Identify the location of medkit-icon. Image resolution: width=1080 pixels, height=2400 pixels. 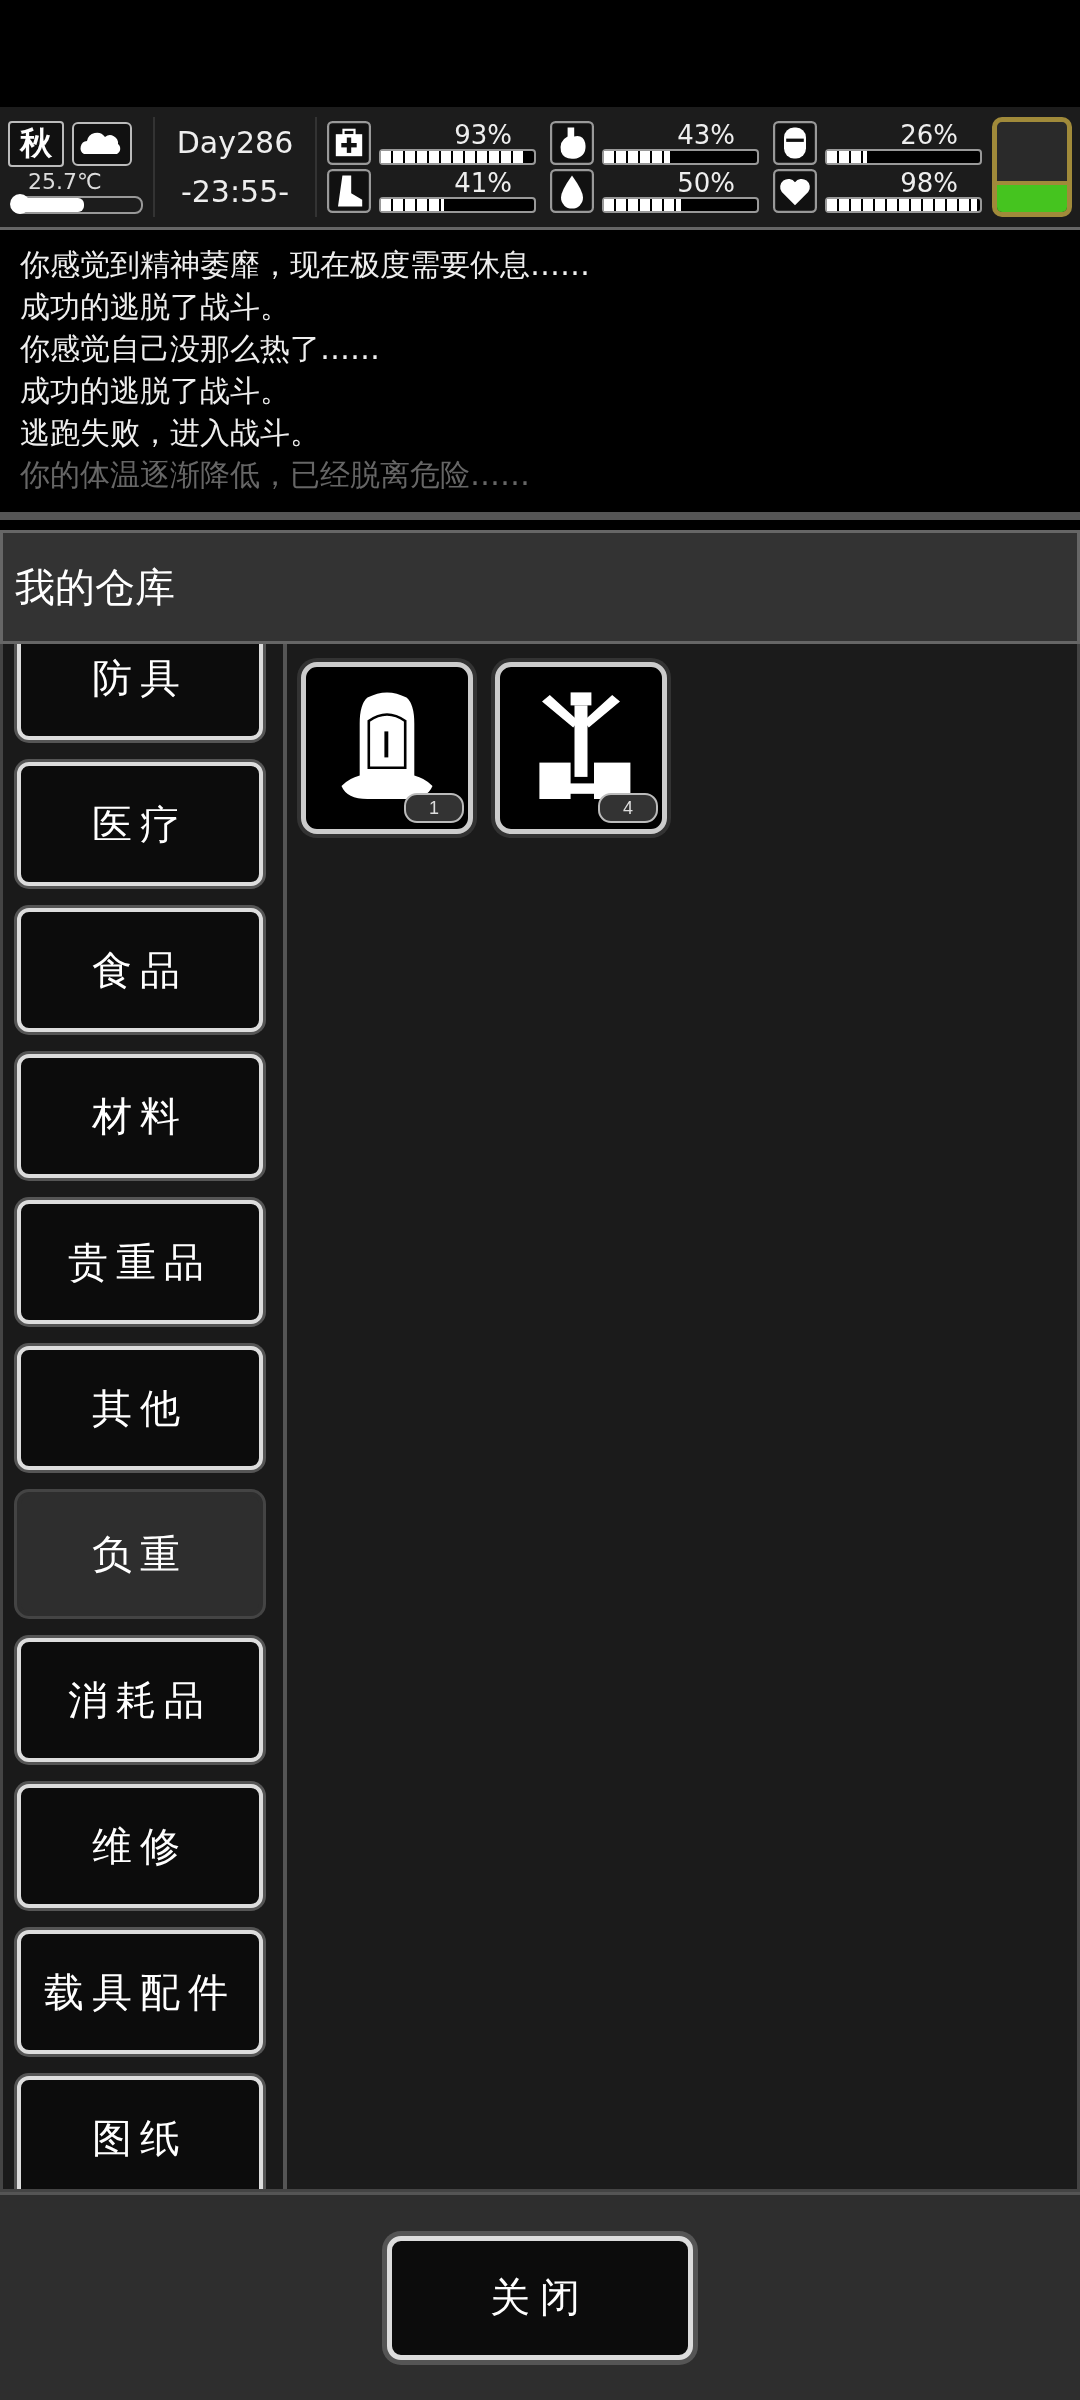
(349, 143).